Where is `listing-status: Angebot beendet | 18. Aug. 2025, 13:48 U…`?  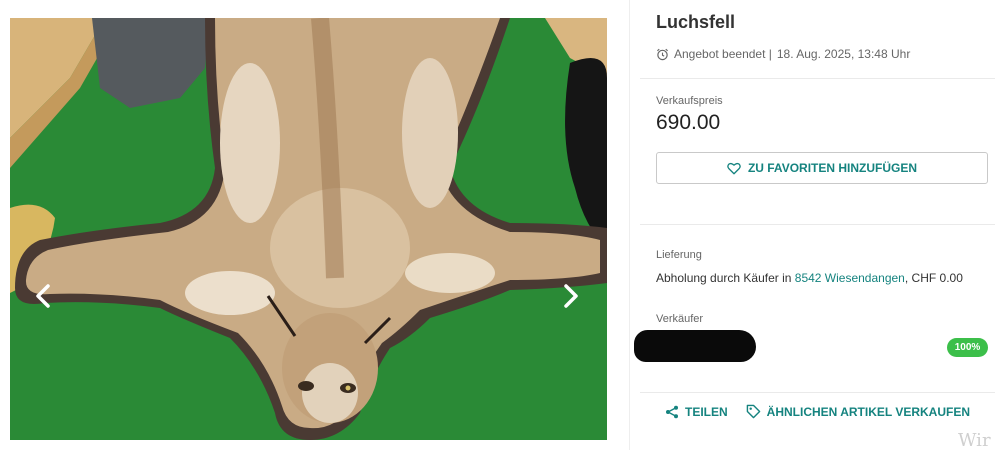
listing-status: Angebot beendet | 18. Aug. 2025, 13:48 U… is located at coordinates (783, 54).